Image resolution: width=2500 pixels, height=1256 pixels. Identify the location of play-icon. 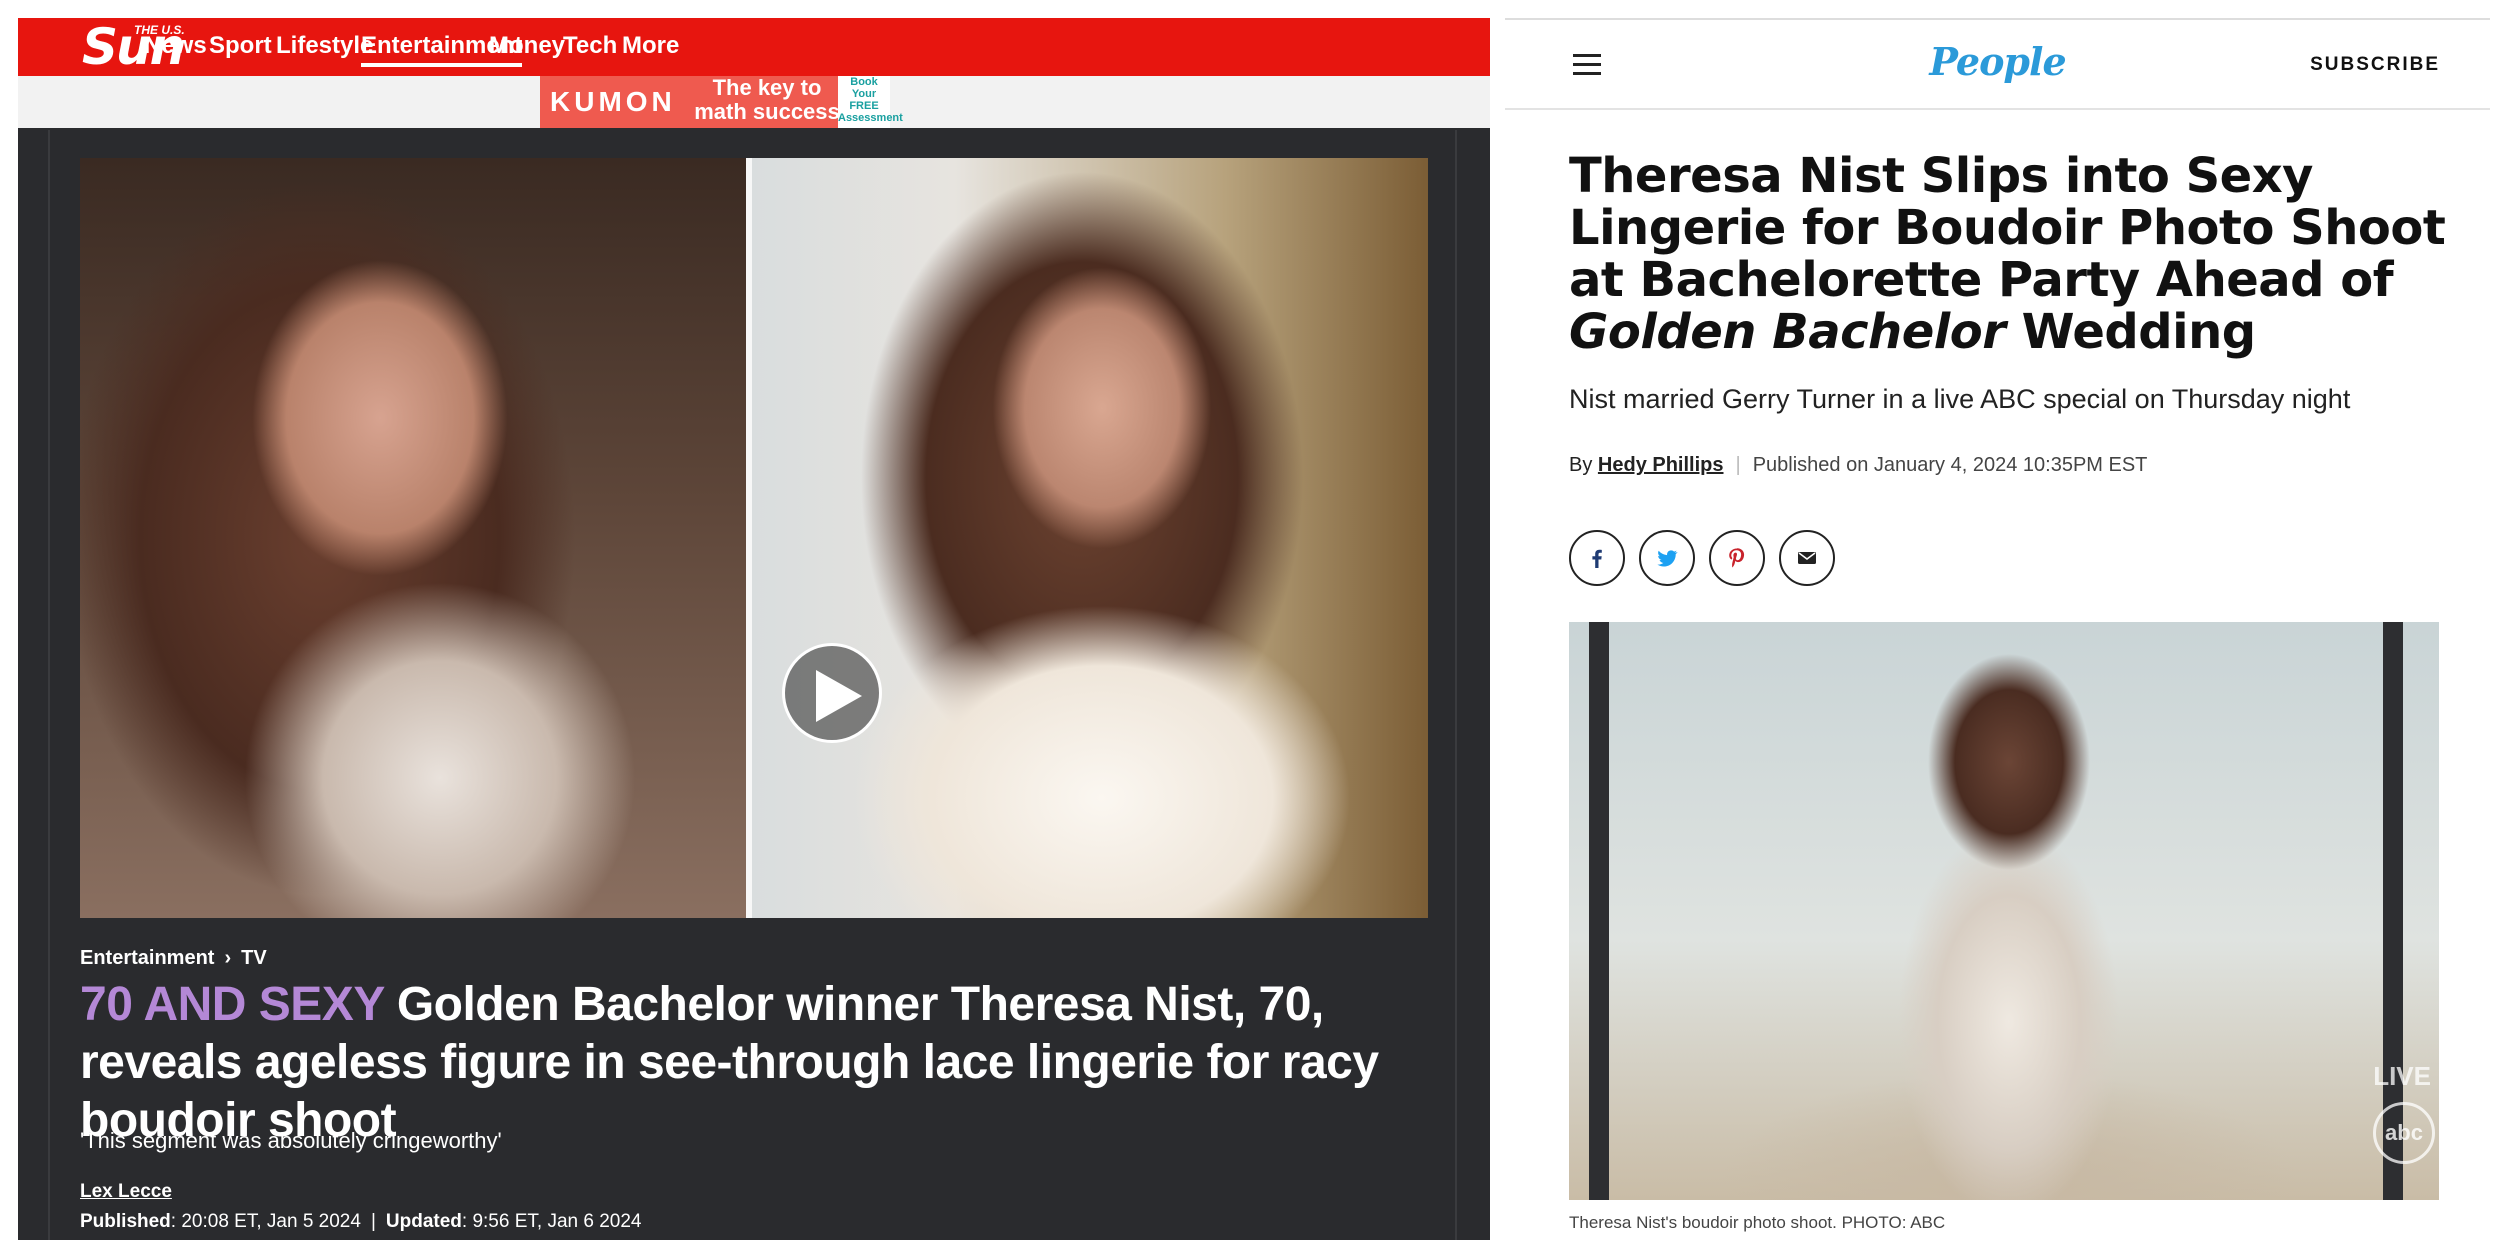
(839, 696).